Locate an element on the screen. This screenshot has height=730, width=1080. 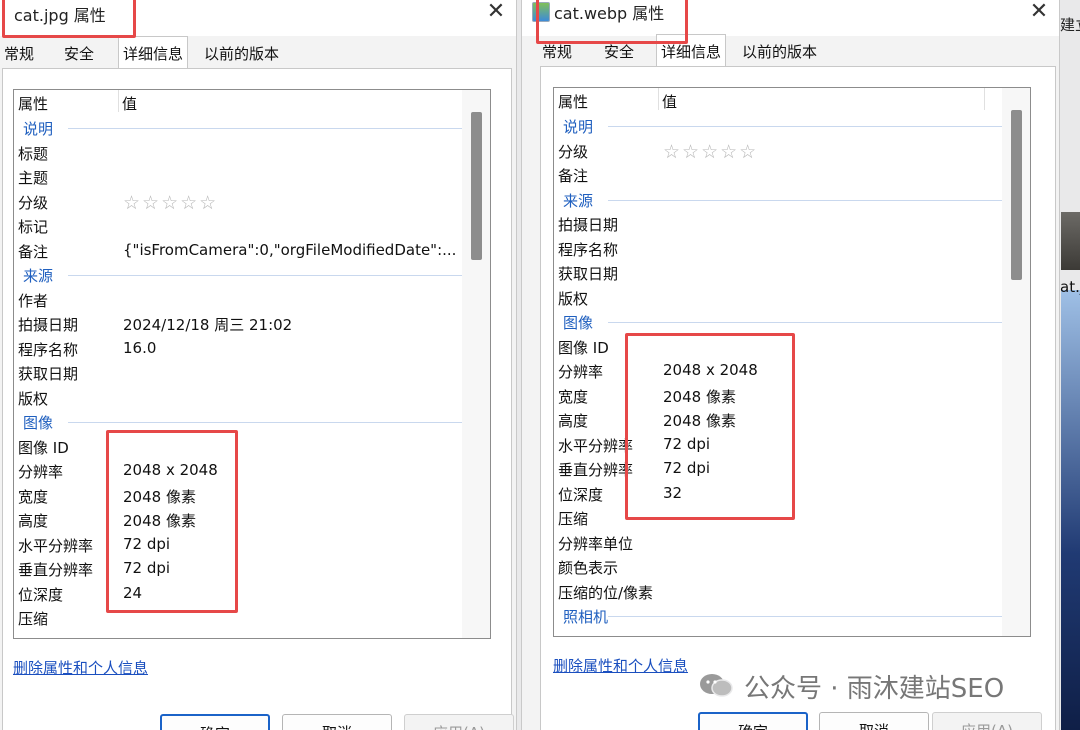
window-title: cat.webp 属性 is located at coordinates (609, 13).